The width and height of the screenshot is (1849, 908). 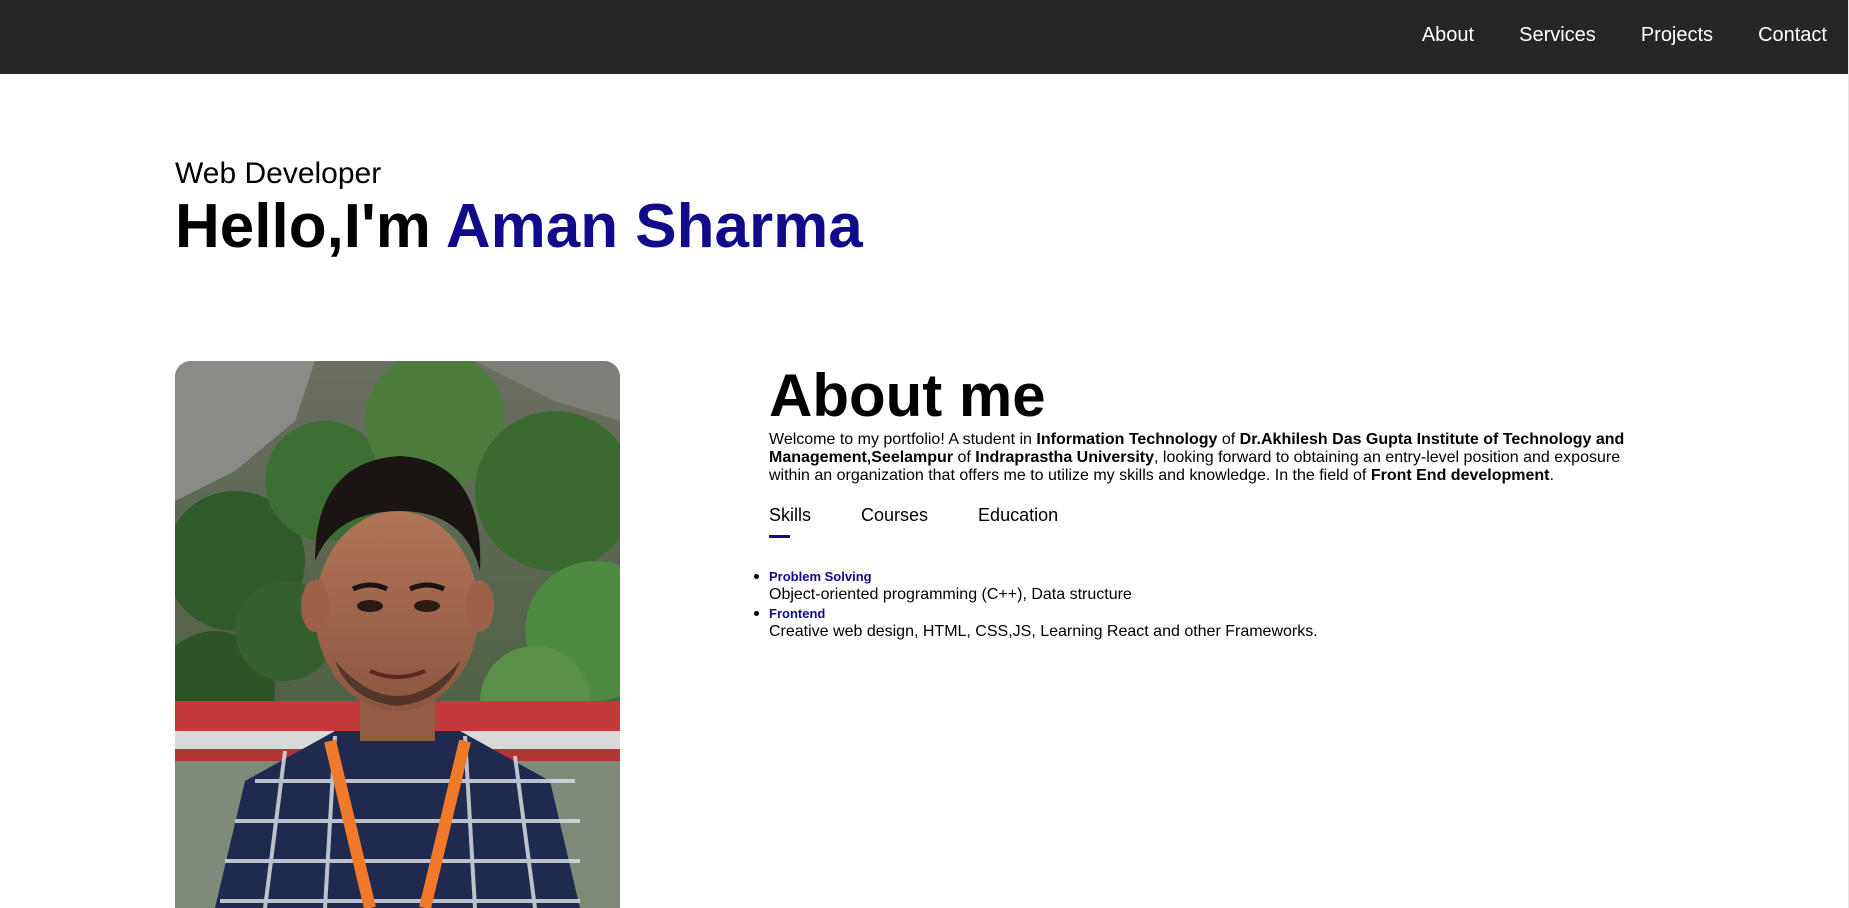 I want to click on skill-name: Problem Solving, so click(x=820, y=576).